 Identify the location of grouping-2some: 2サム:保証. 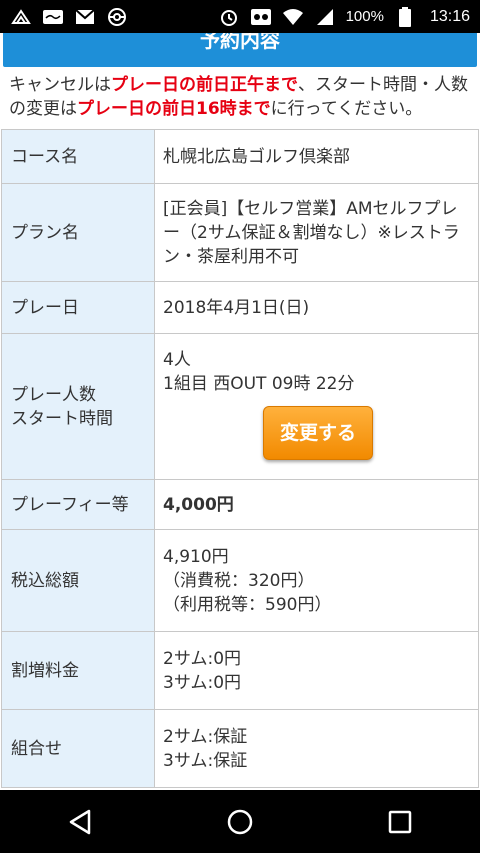
(205, 736).